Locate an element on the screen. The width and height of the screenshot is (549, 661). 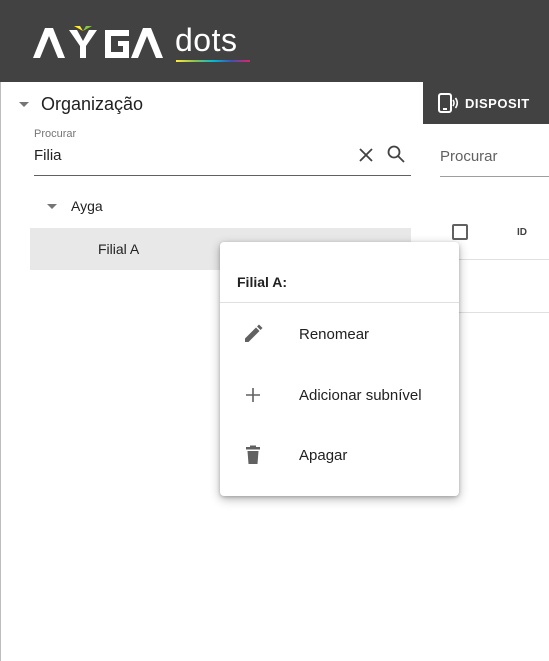
device-icon is located at coordinates (448, 103).